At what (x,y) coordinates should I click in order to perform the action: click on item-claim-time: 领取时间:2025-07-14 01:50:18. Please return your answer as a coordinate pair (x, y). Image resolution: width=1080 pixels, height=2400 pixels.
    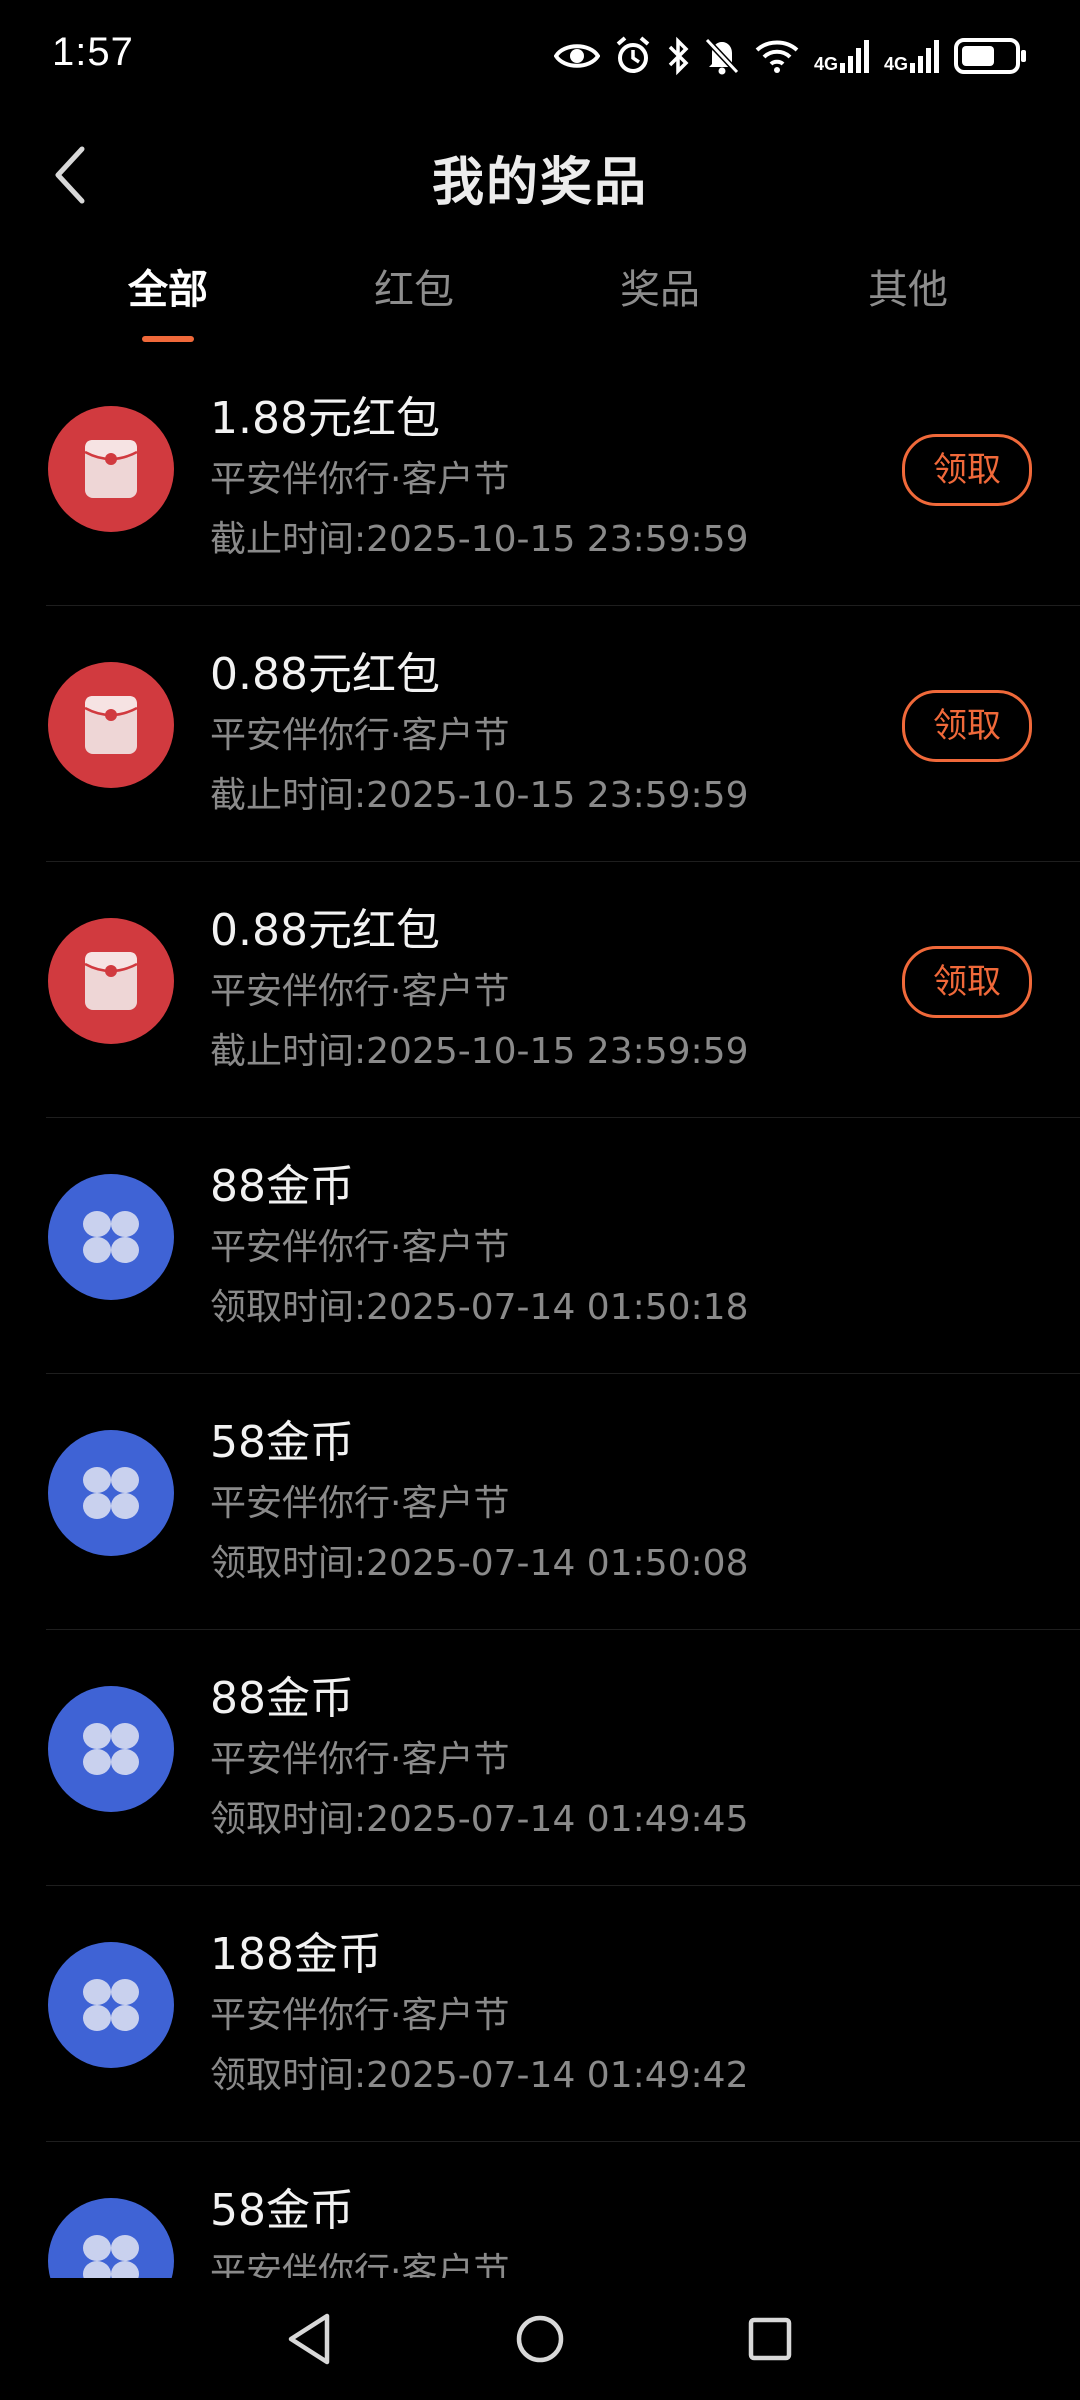
    Looking at the image, I should click on (479, 1307).